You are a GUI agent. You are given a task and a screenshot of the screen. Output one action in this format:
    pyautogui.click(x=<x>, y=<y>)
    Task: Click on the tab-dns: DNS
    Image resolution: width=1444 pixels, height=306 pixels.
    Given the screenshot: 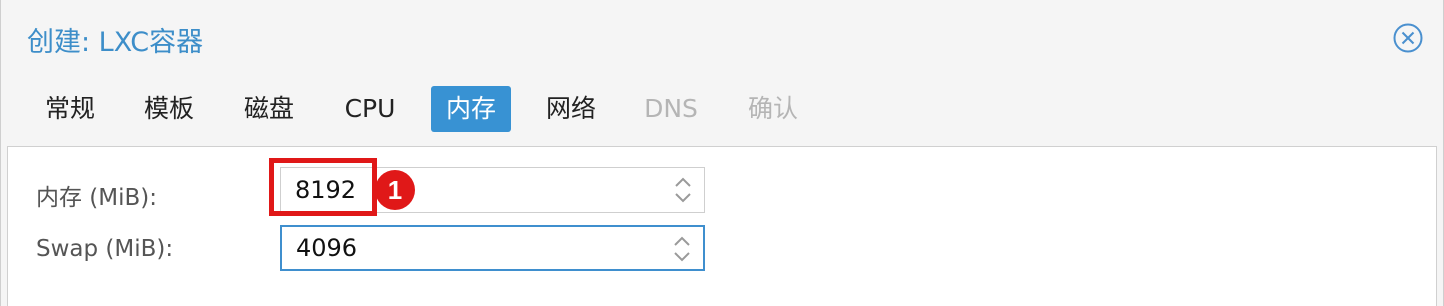 What is the action you would take?
    pyautogui.click(x=671, y=108)
    